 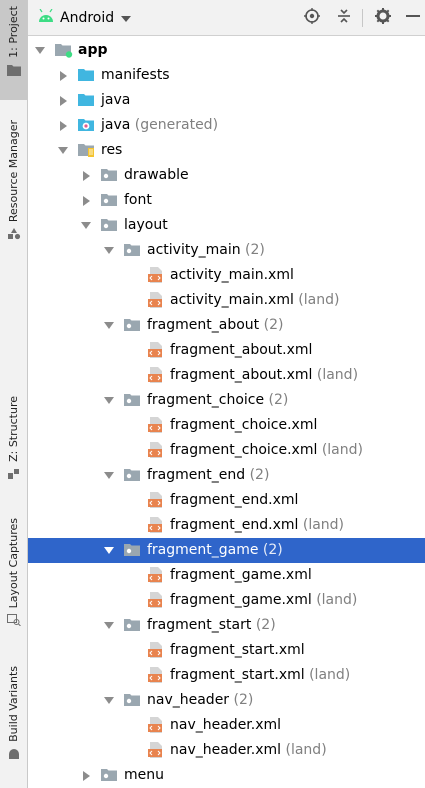 What do you see at coordinates (226, 18) in the screenshot?
I see `project-toolbar: Android` at bounding box center [226, 18].